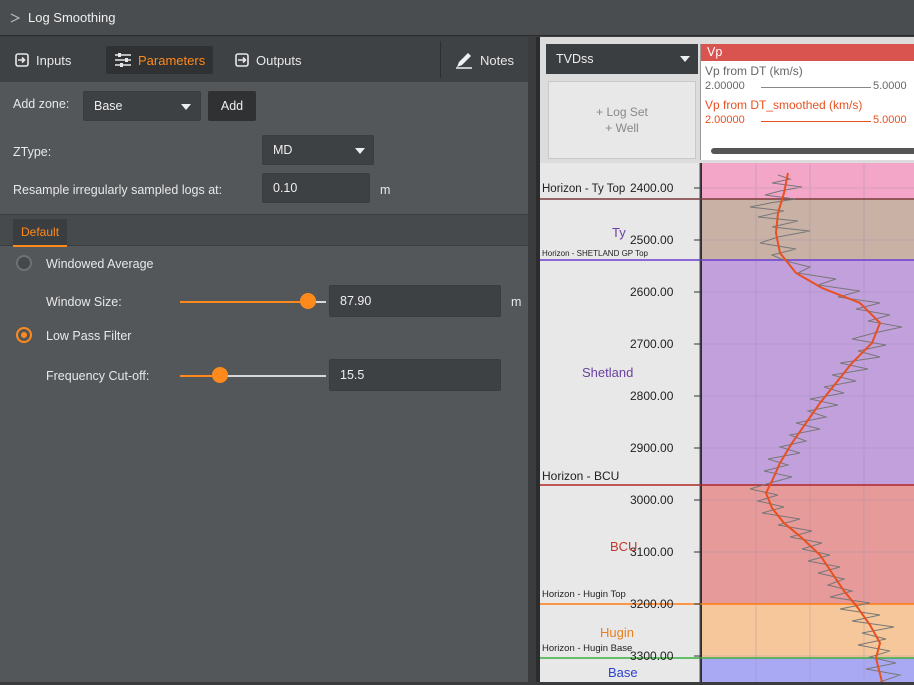 The height and width of the screenshot is (685, 914). I want to click on horizon-label-hugin-base: Horizon - Hugin Base, so click(587, 648).